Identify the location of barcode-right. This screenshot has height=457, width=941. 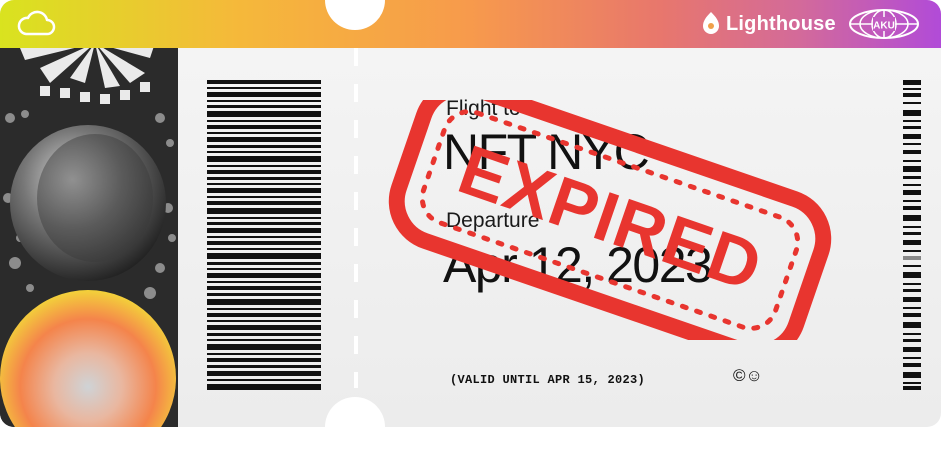
(912, 235).